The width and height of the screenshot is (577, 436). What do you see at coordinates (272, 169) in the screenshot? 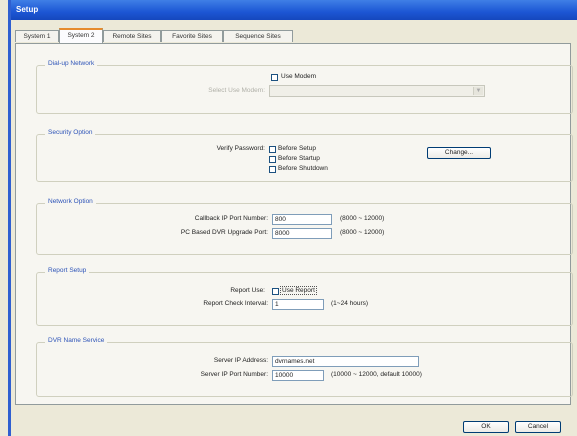
I see `before-shutdown-checkbox` at bounding box center [272, 169].